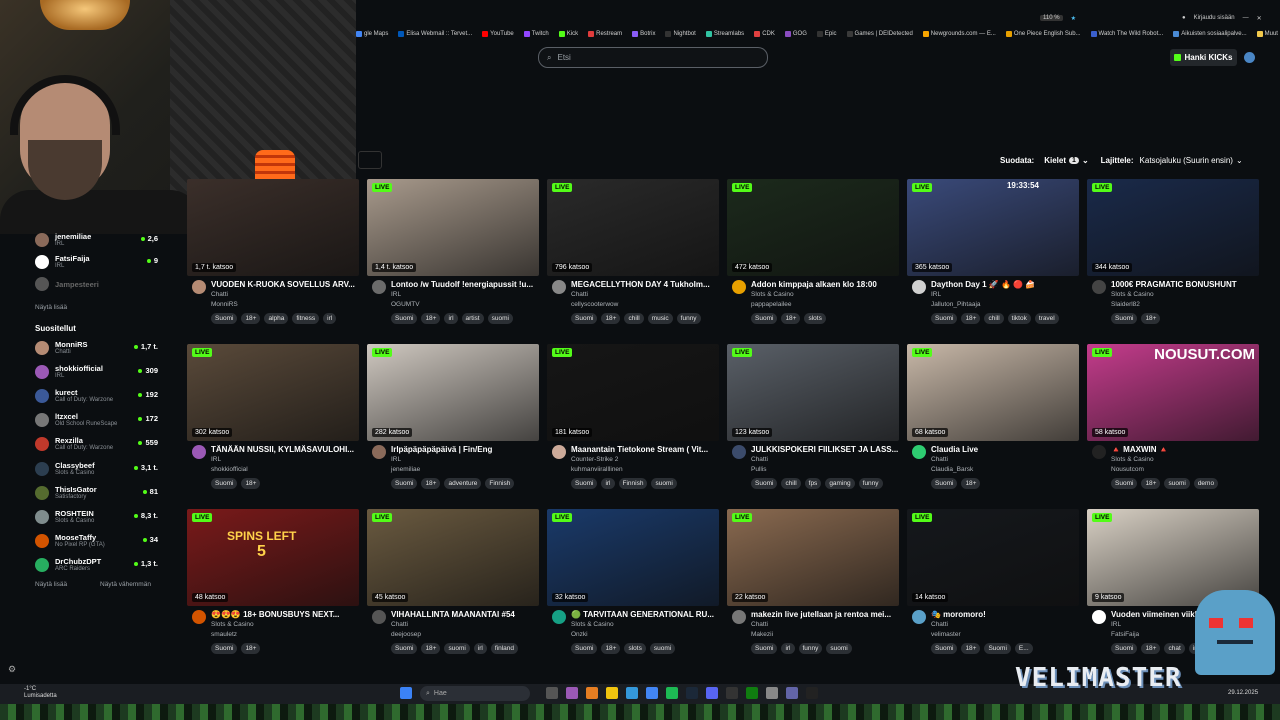  What do you see at coordinates (1249, 57) in the screenshot?
I see `user-avatar` at bounding box center [1249, 57].